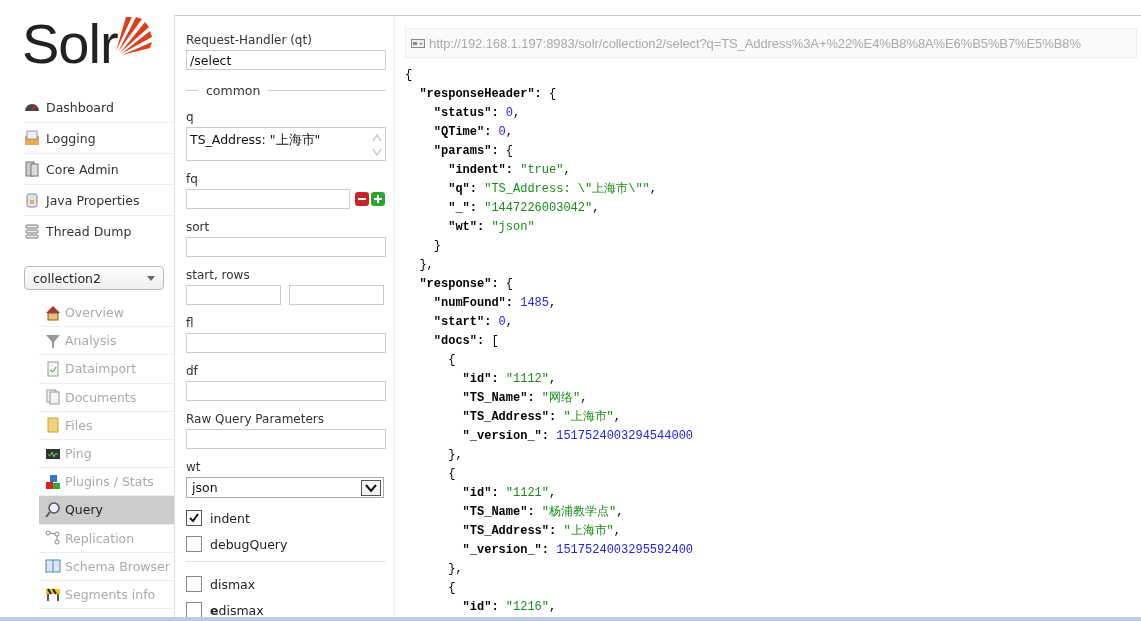  I want to click on checkbox-label: dismax, so click(233, 584).